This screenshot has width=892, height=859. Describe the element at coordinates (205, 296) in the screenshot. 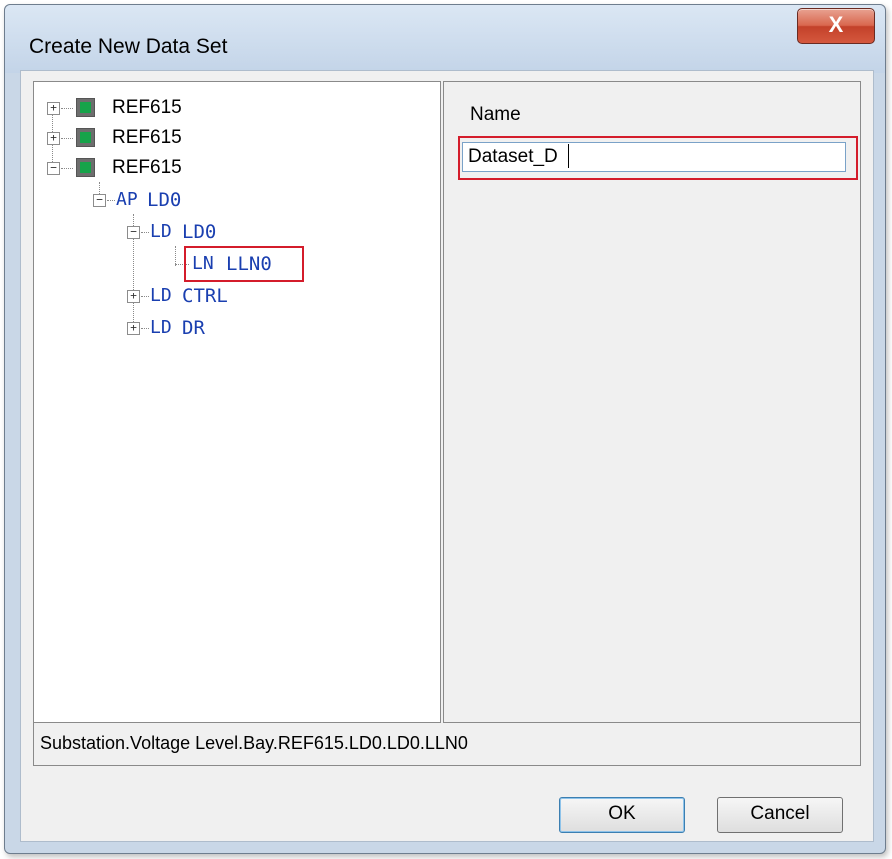

I see `tree-node-label: CTRL` at that location.